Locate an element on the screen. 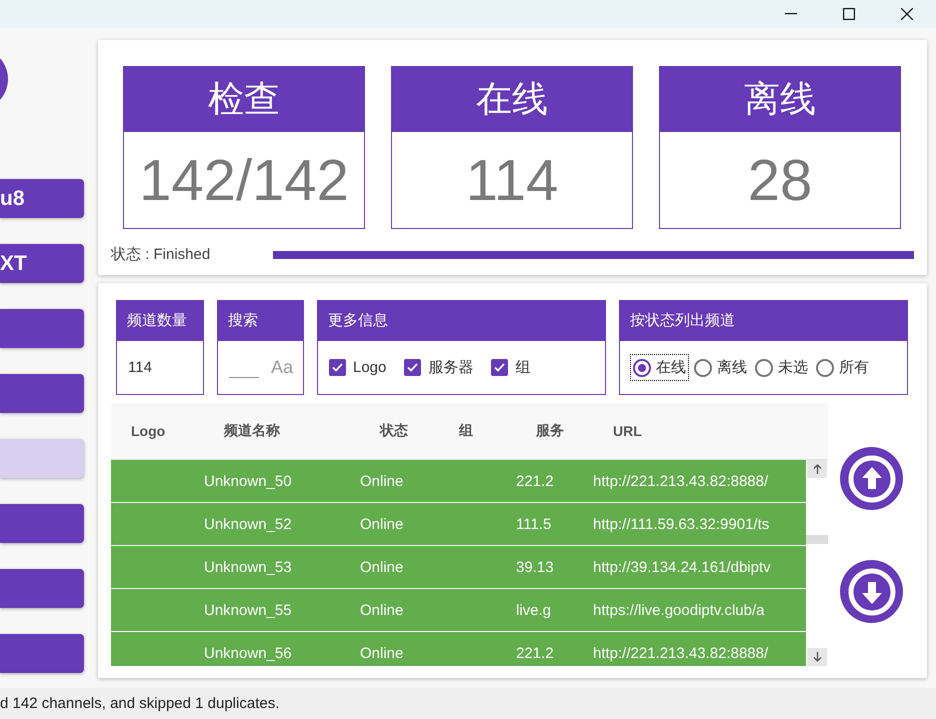 The width and height of the screenshot is (936, 719). sidebar-button: XT is located at coordinates (42, 263).